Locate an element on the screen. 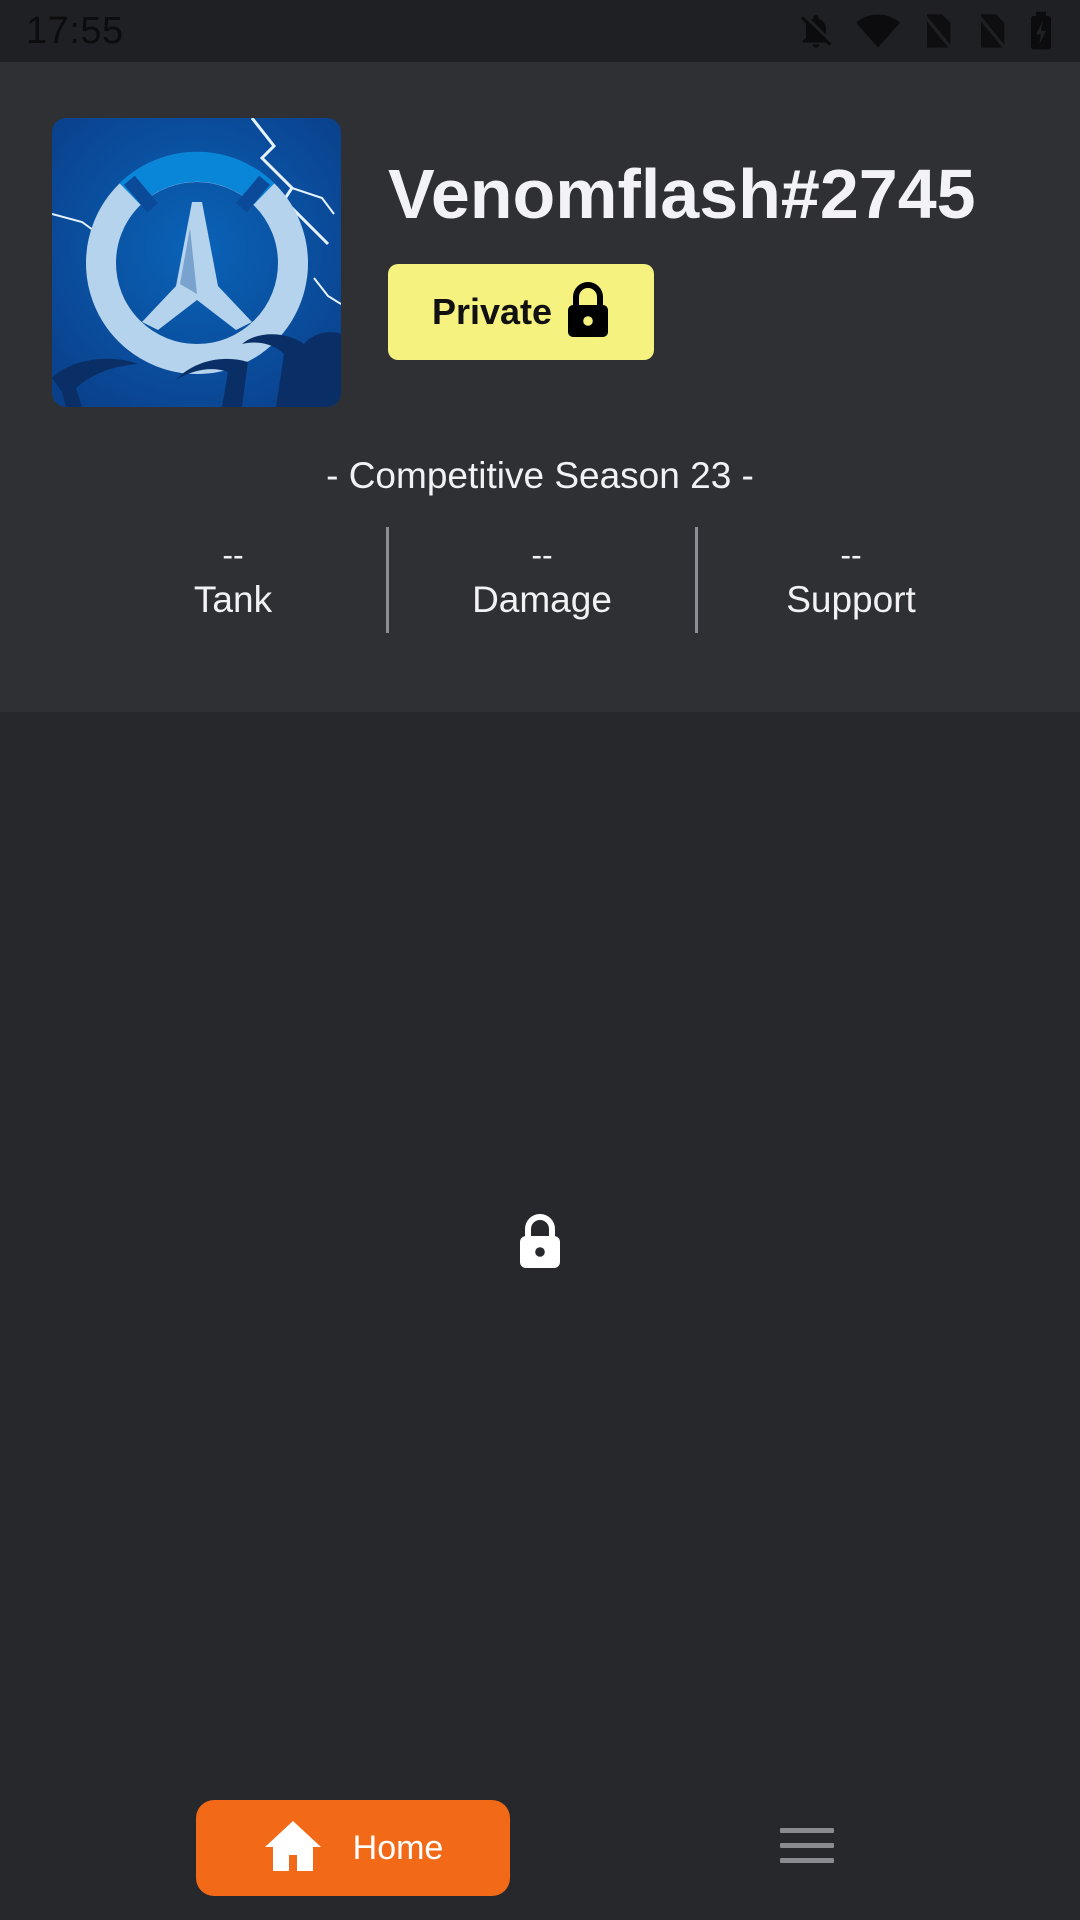  hamburger-menu-icon is located at coordinates (807, 1848).